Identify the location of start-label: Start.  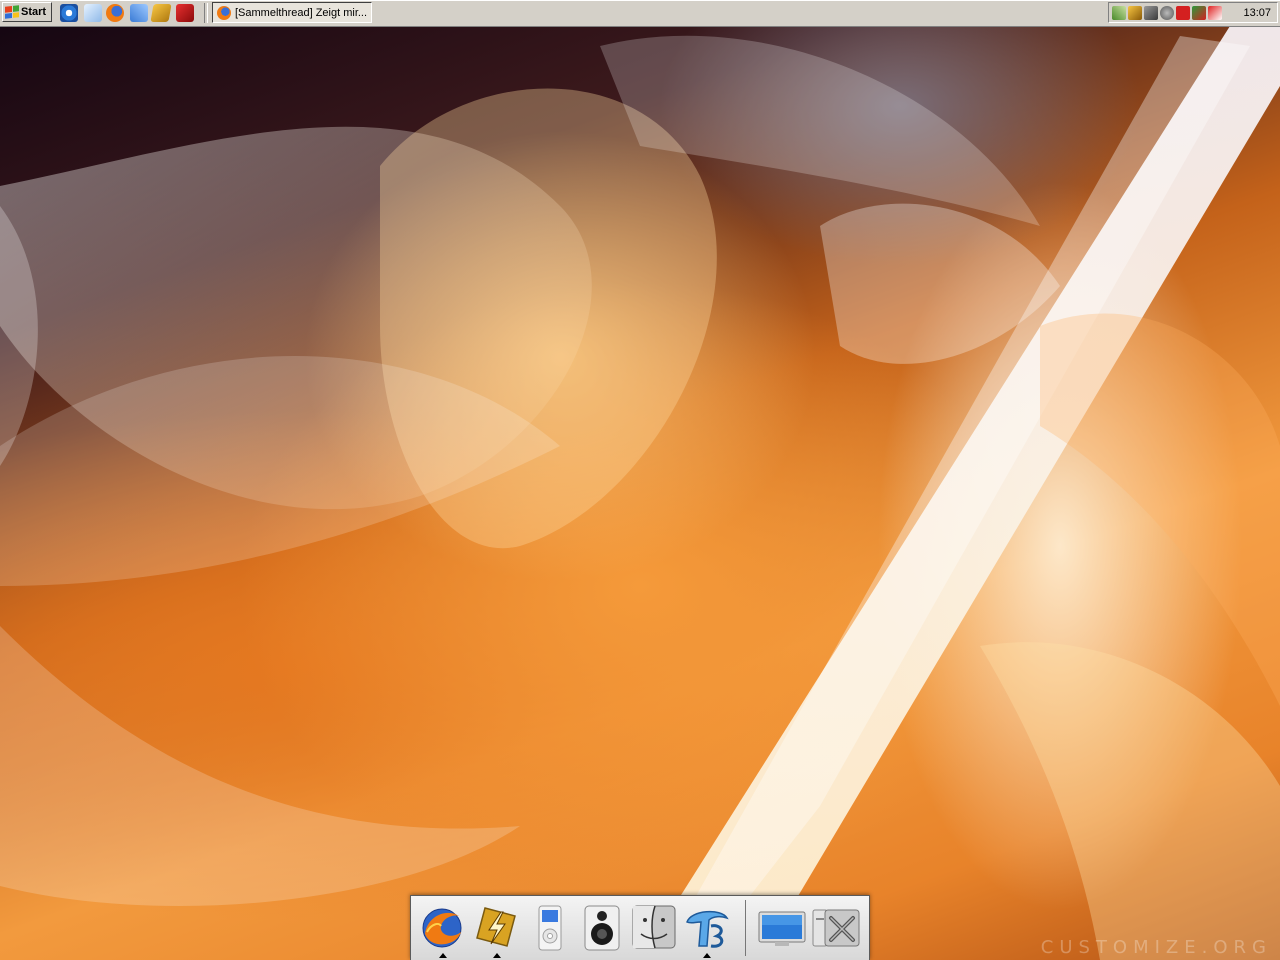
(34, 12).